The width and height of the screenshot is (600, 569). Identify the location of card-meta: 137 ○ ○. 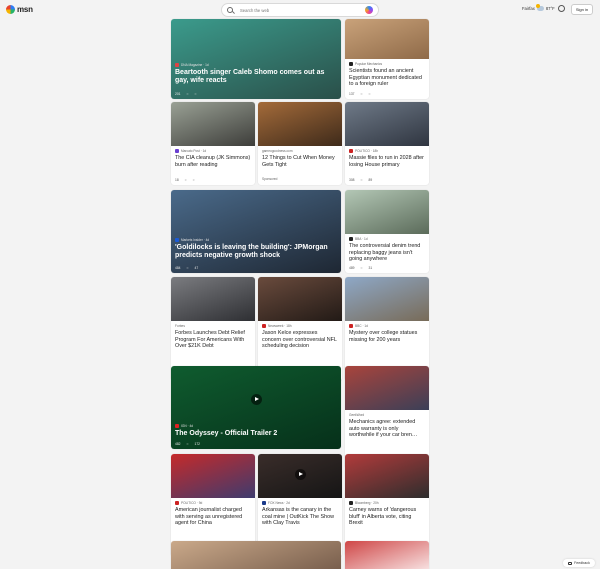
(360, 94).